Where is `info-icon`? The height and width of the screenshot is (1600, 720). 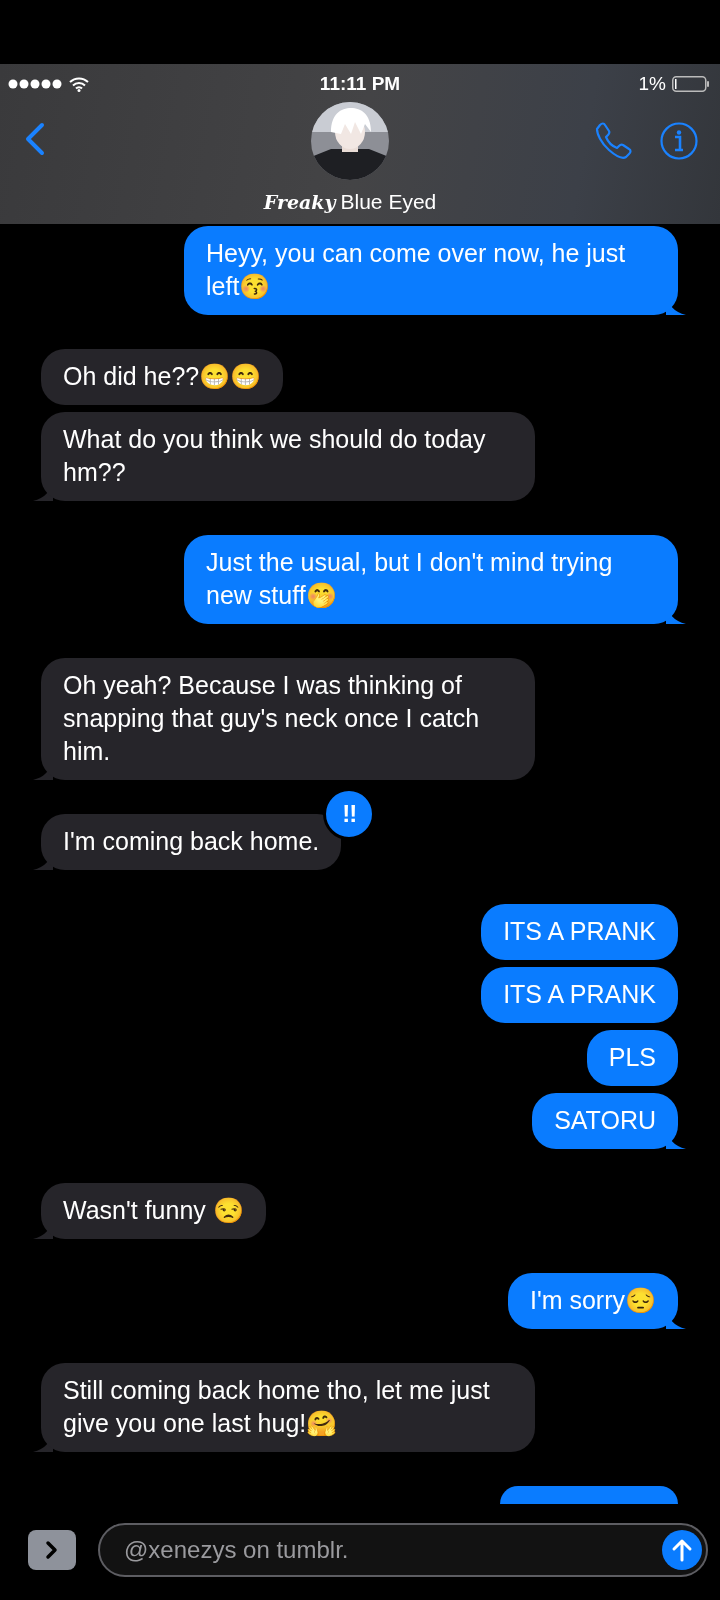
info-icon is located at coordinates (679, 141).